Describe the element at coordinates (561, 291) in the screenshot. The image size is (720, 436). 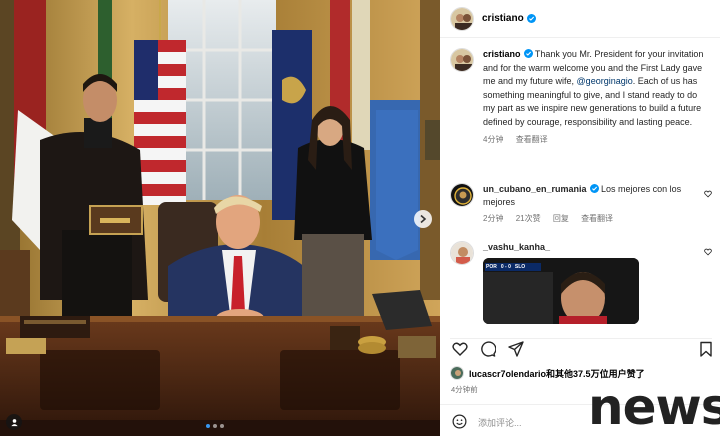
I see `comment-image: POR 0 - 0 SLO` at that location.